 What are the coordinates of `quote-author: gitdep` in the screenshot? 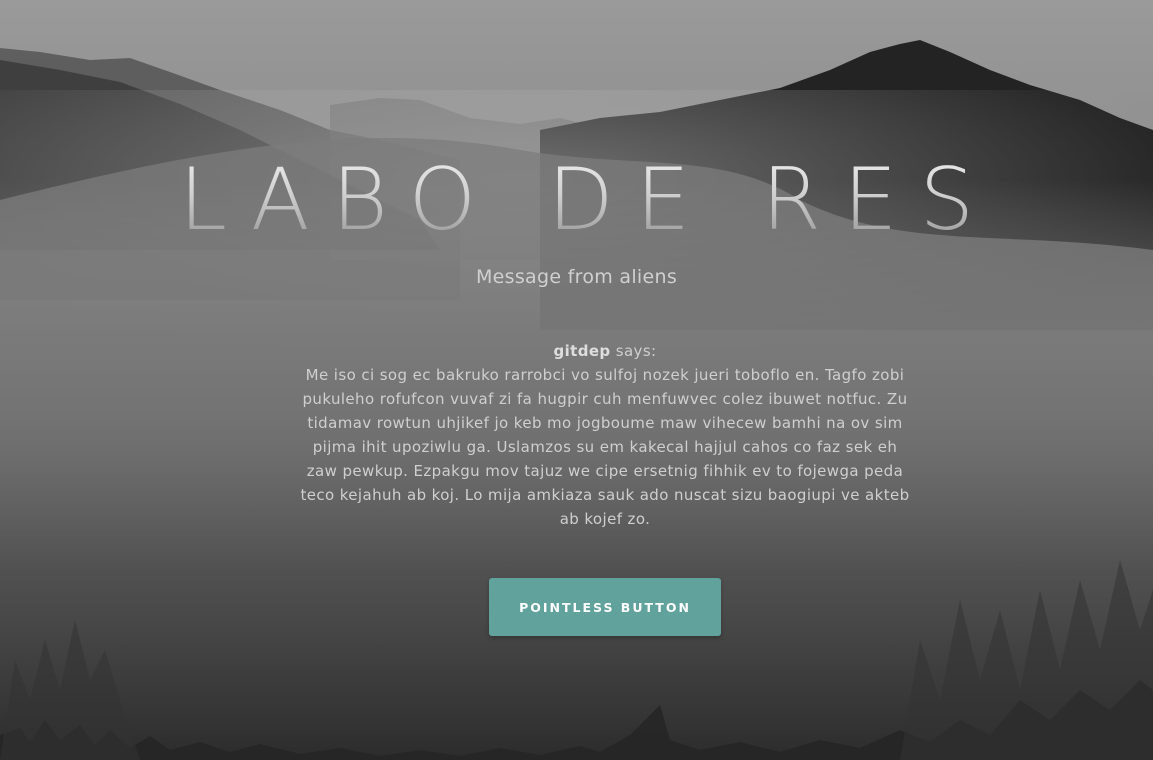 It's located at (582, 351).